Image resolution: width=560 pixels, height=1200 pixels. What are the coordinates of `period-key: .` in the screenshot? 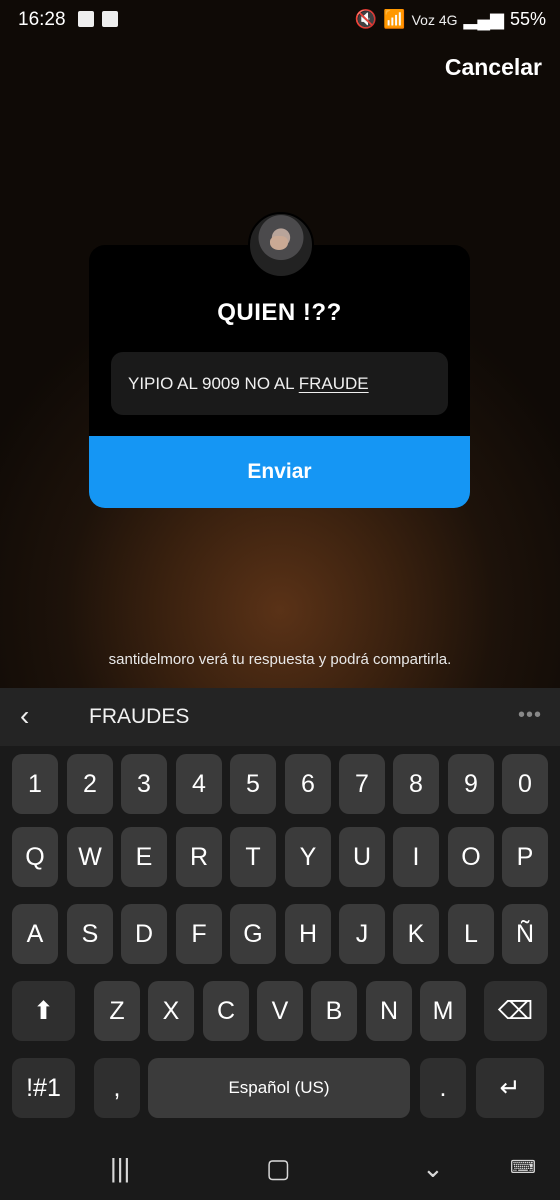 It's located at (443, 1088).